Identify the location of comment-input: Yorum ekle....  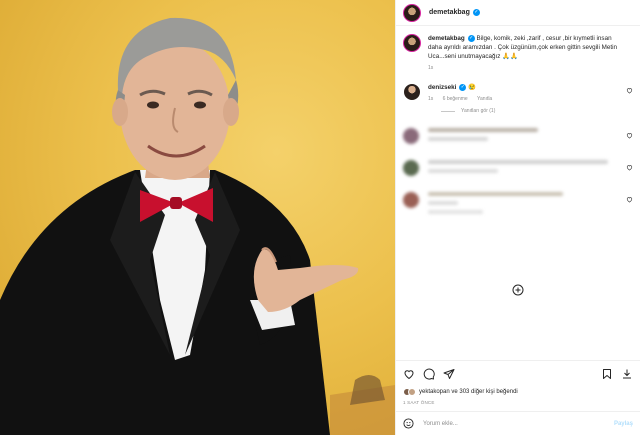
(518, 424).